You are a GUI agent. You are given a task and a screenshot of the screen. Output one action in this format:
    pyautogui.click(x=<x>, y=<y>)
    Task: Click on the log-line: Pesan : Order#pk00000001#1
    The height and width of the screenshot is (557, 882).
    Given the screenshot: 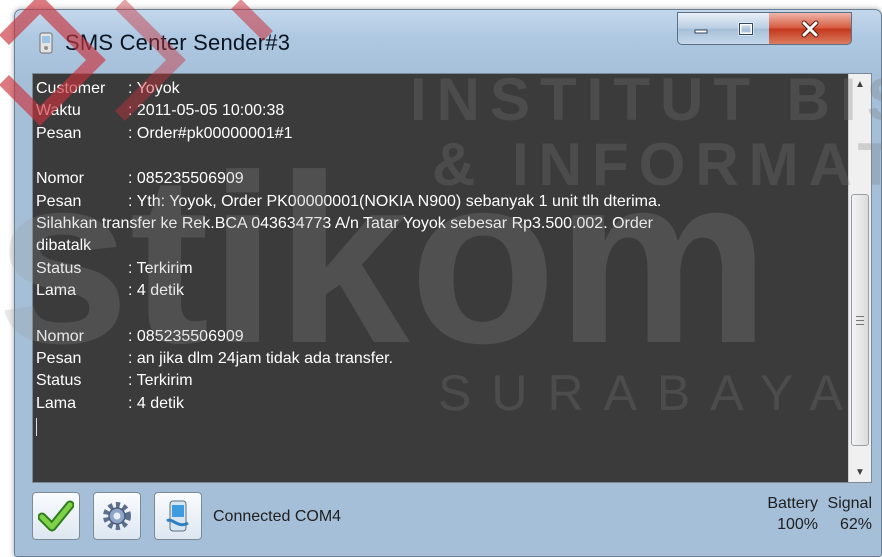 What is the action you would take?
    pyautogui.click(x=439, y=134)
    